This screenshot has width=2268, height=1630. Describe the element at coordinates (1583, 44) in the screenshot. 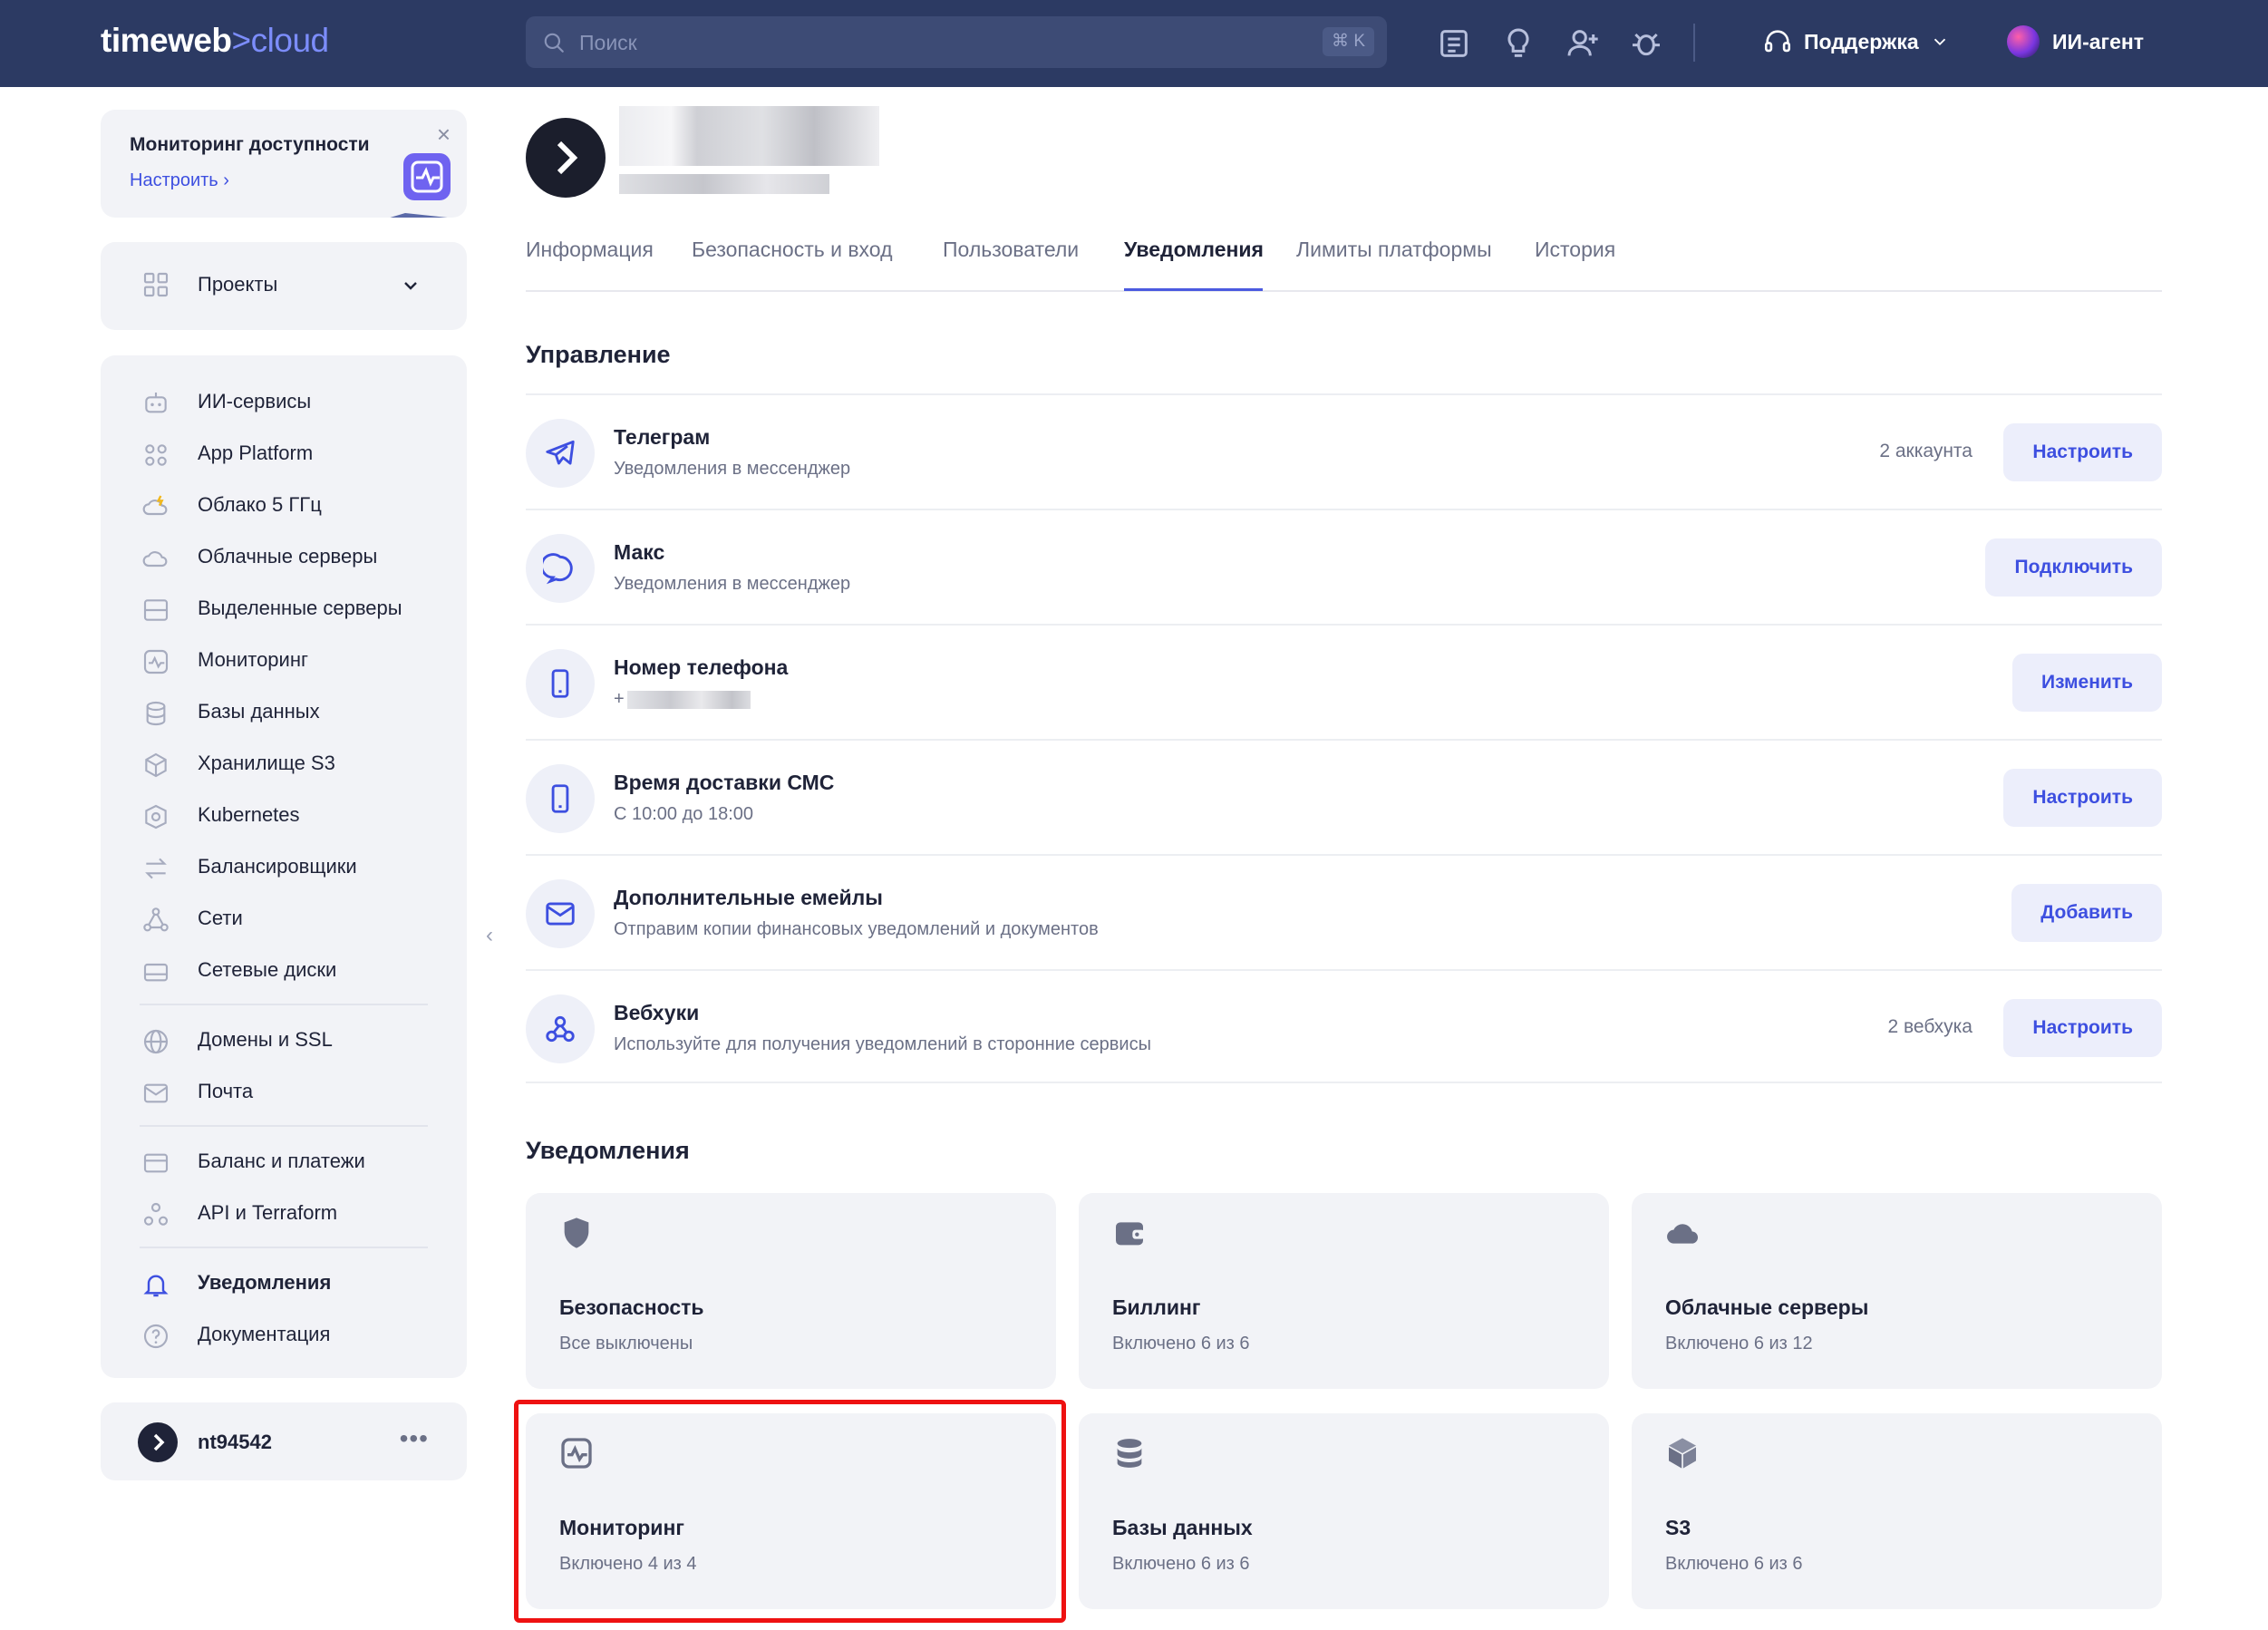

I see `add-user-icon` at that location.